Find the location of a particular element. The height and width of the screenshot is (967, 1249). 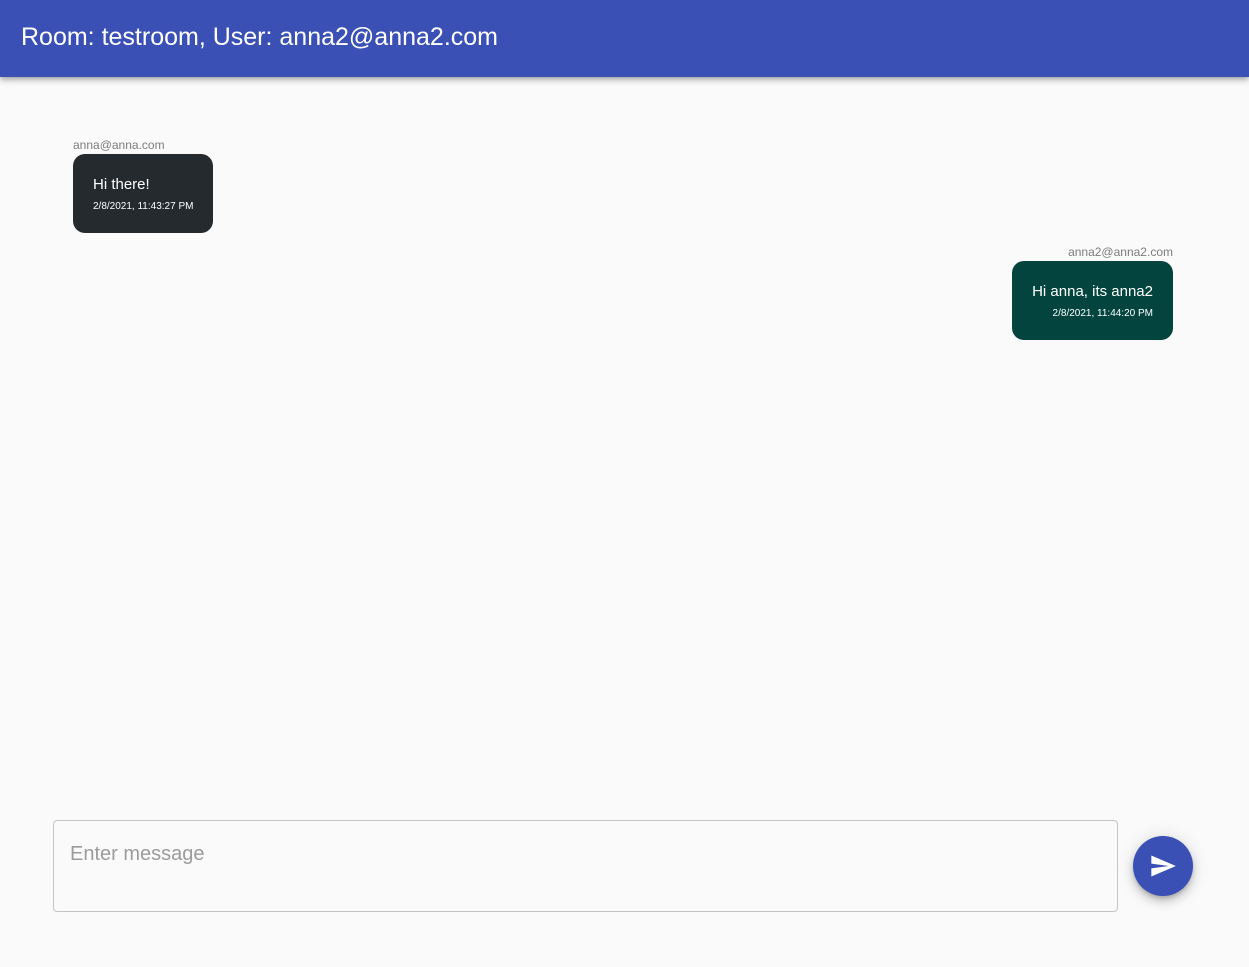

message-sender: anna@anna.com is located at coordinates (119, 145).